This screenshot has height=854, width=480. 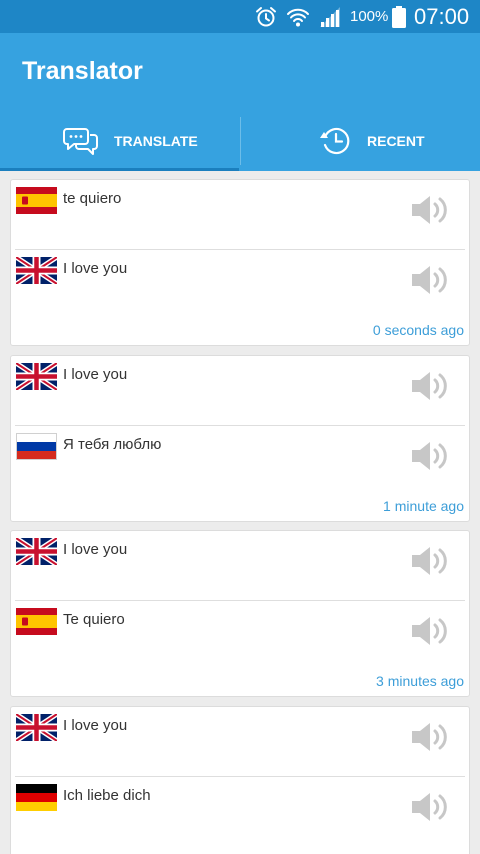 What do you see at coordinates (112, 444) in the screenshot?
I see `target-text: Я тебя люблю` at bounding box center [112, 444].